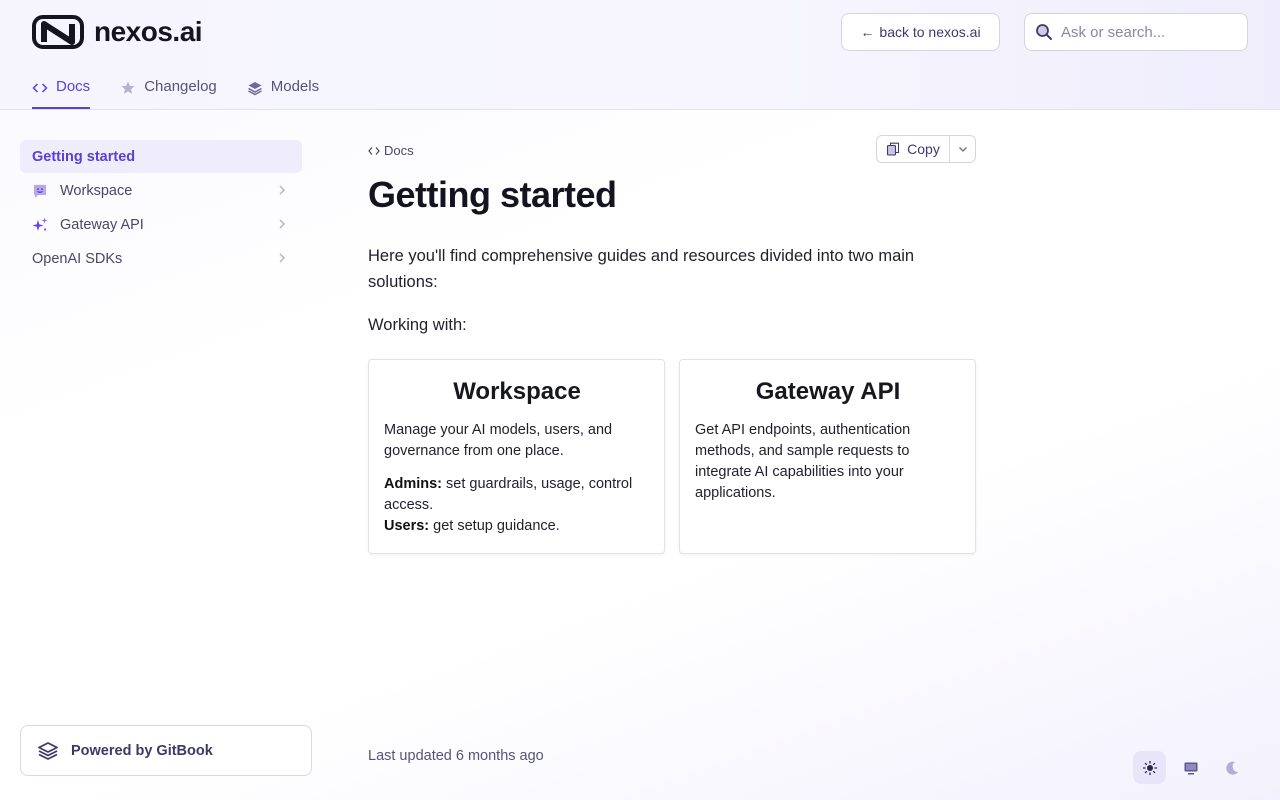 The width and height of the screenshot is (1280, 800). Describe the element at coordinates (102, 224) in the screenshot. I see `sidebar-item-label: Gateway API` at that location.